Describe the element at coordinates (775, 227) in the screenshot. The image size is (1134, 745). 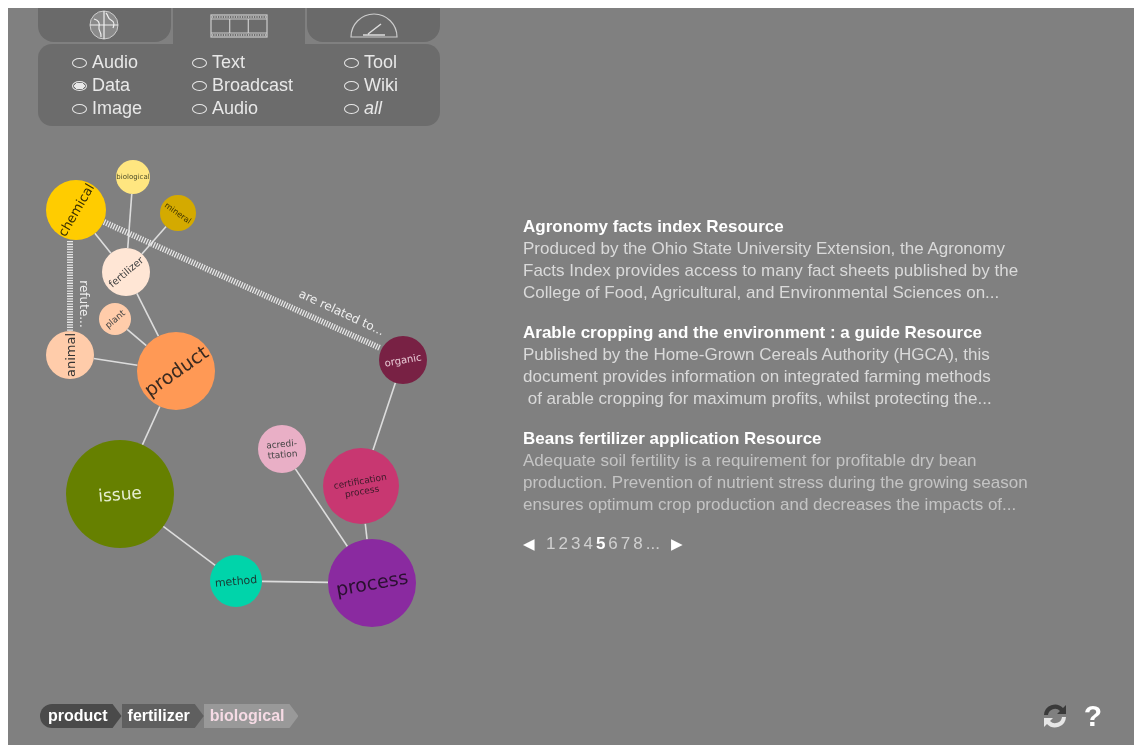
I see `result-title-link: Agronomy facts index Resource` at that location.